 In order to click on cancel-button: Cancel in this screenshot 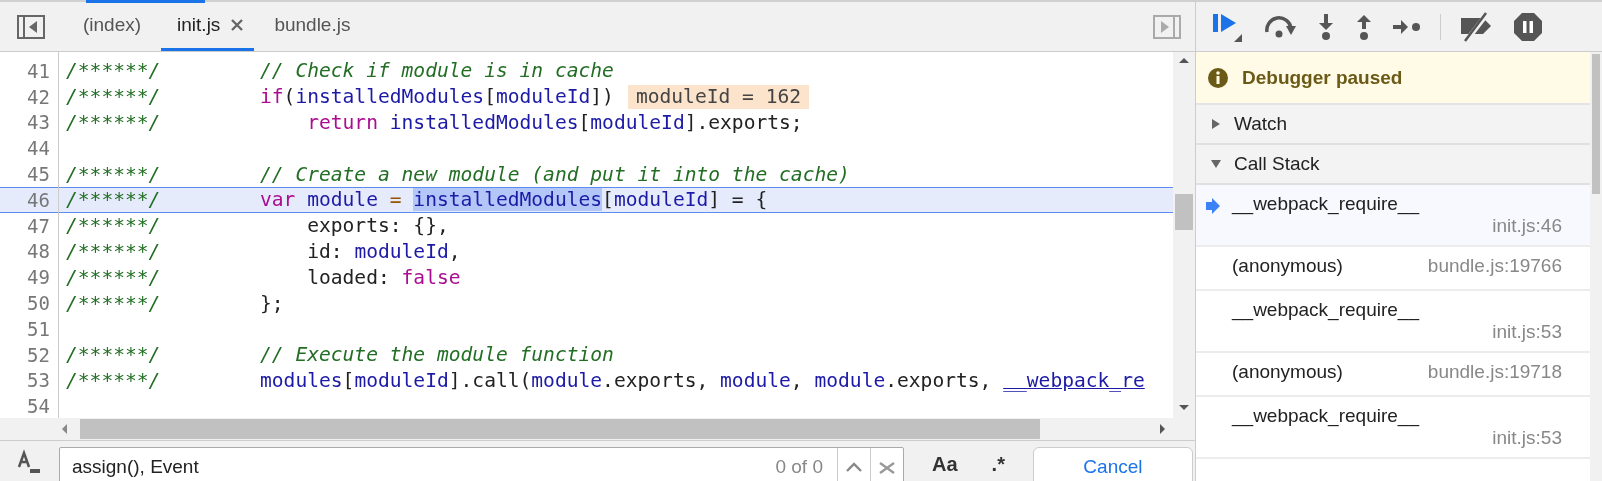, I will do `click(1112, 464)`.